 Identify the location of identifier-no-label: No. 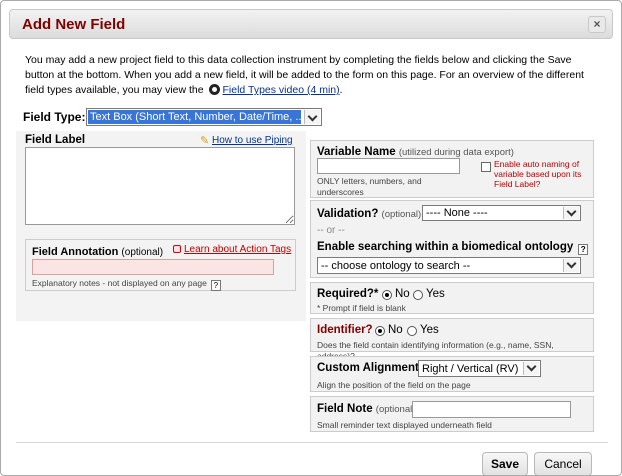
(395, 330).